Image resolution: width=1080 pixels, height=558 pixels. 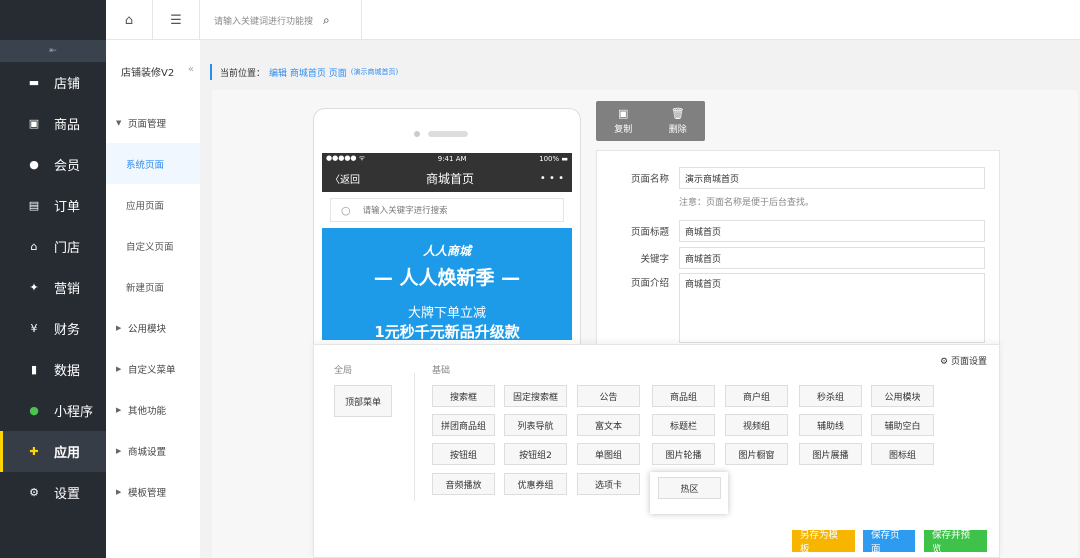 I want to click on component-button: 图标组, so click(x=902, y=454).